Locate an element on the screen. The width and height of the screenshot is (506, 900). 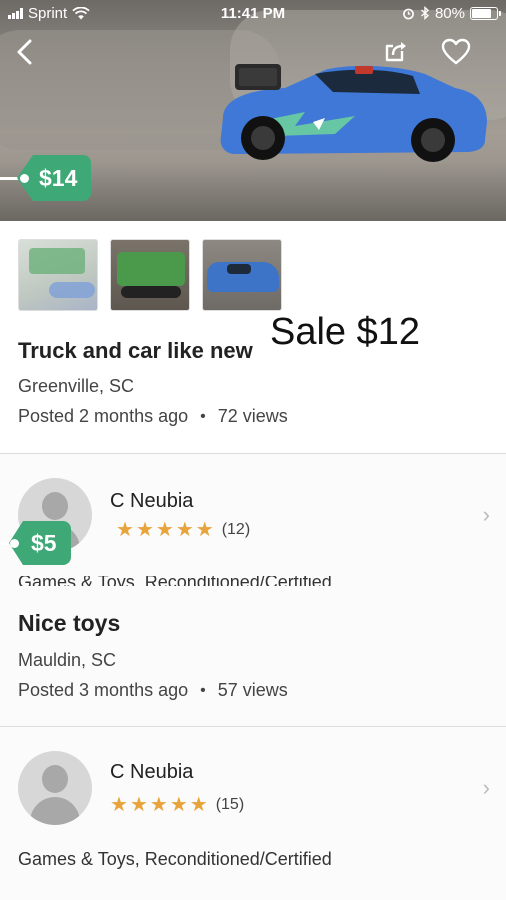
favorite-button is located at coordinates (456, 52).